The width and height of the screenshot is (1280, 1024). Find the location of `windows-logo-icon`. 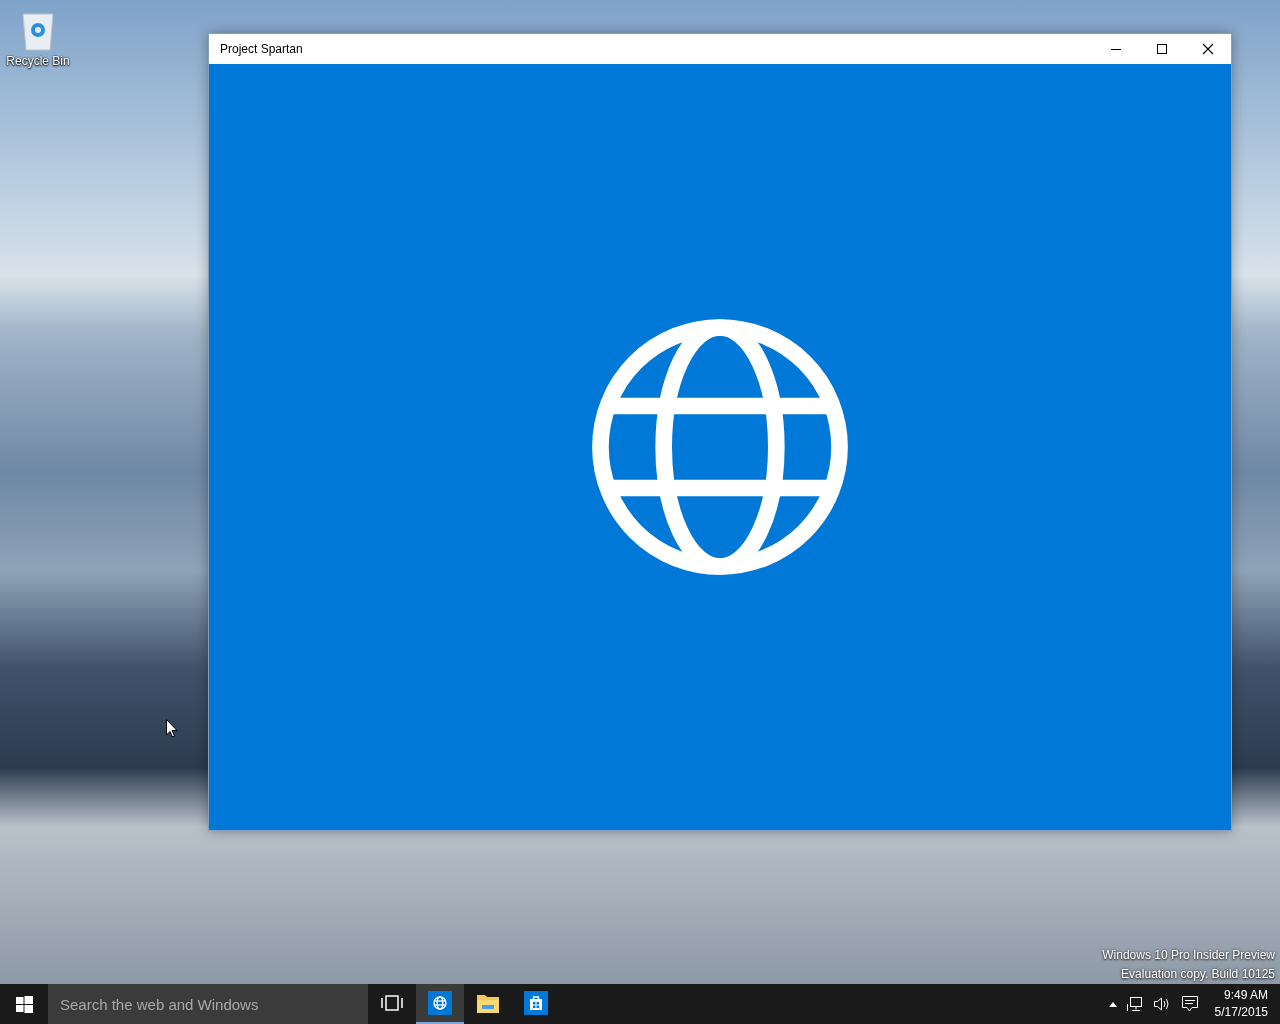

windows-logo-icon is located at coordinates (24, 1004).